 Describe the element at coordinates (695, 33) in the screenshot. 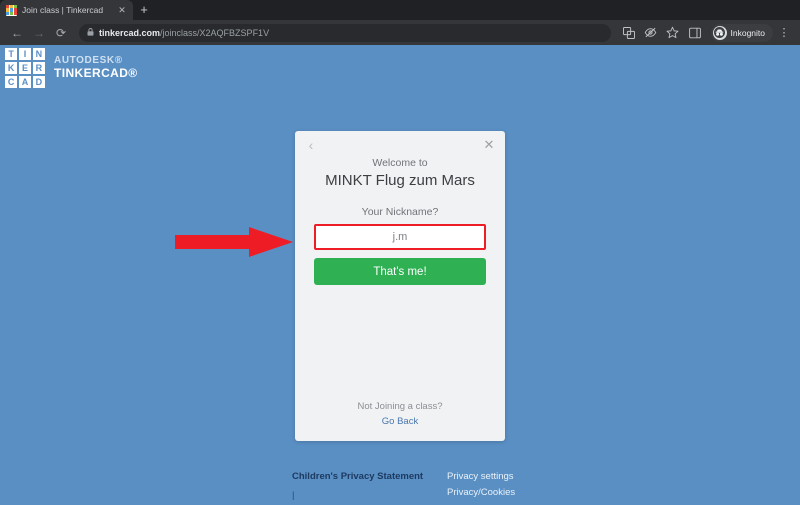

I see `side-panel-icon` at that location.